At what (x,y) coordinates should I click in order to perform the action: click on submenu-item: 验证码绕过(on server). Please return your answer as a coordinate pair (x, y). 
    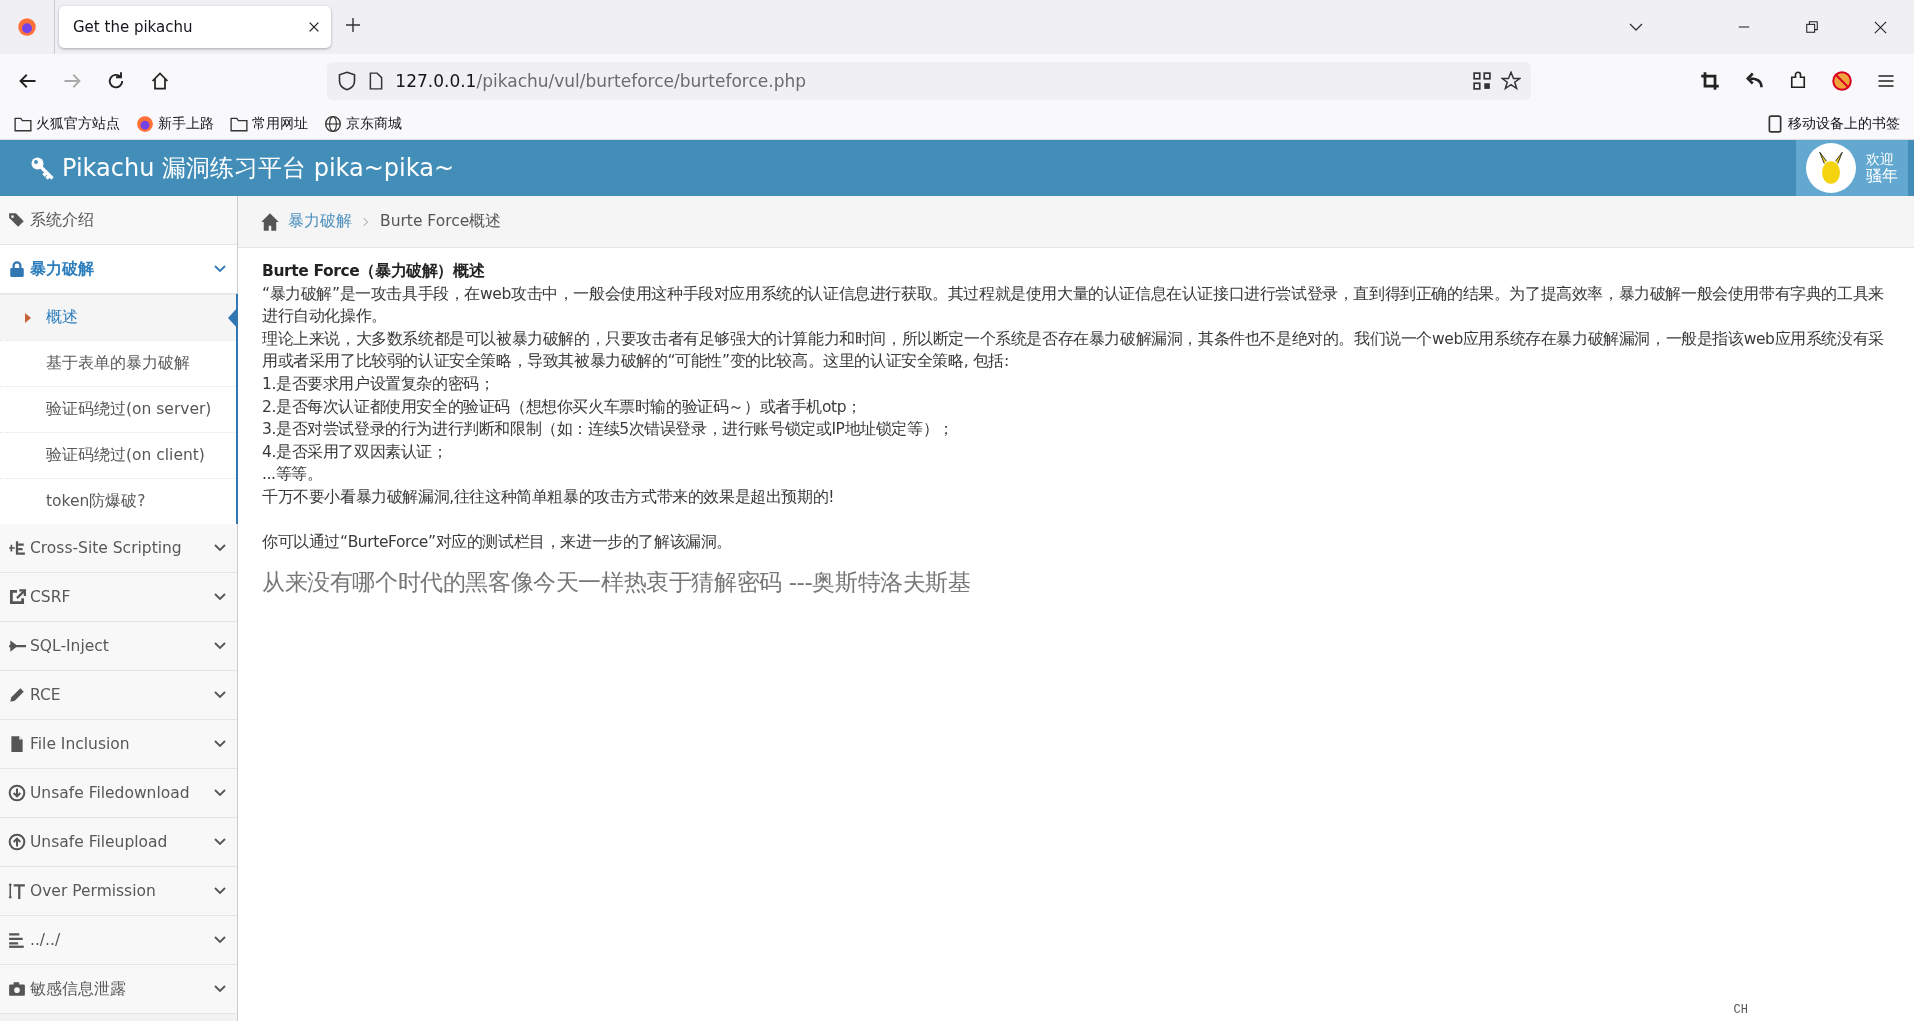
    Looking at the image, I should click on (118, 409).